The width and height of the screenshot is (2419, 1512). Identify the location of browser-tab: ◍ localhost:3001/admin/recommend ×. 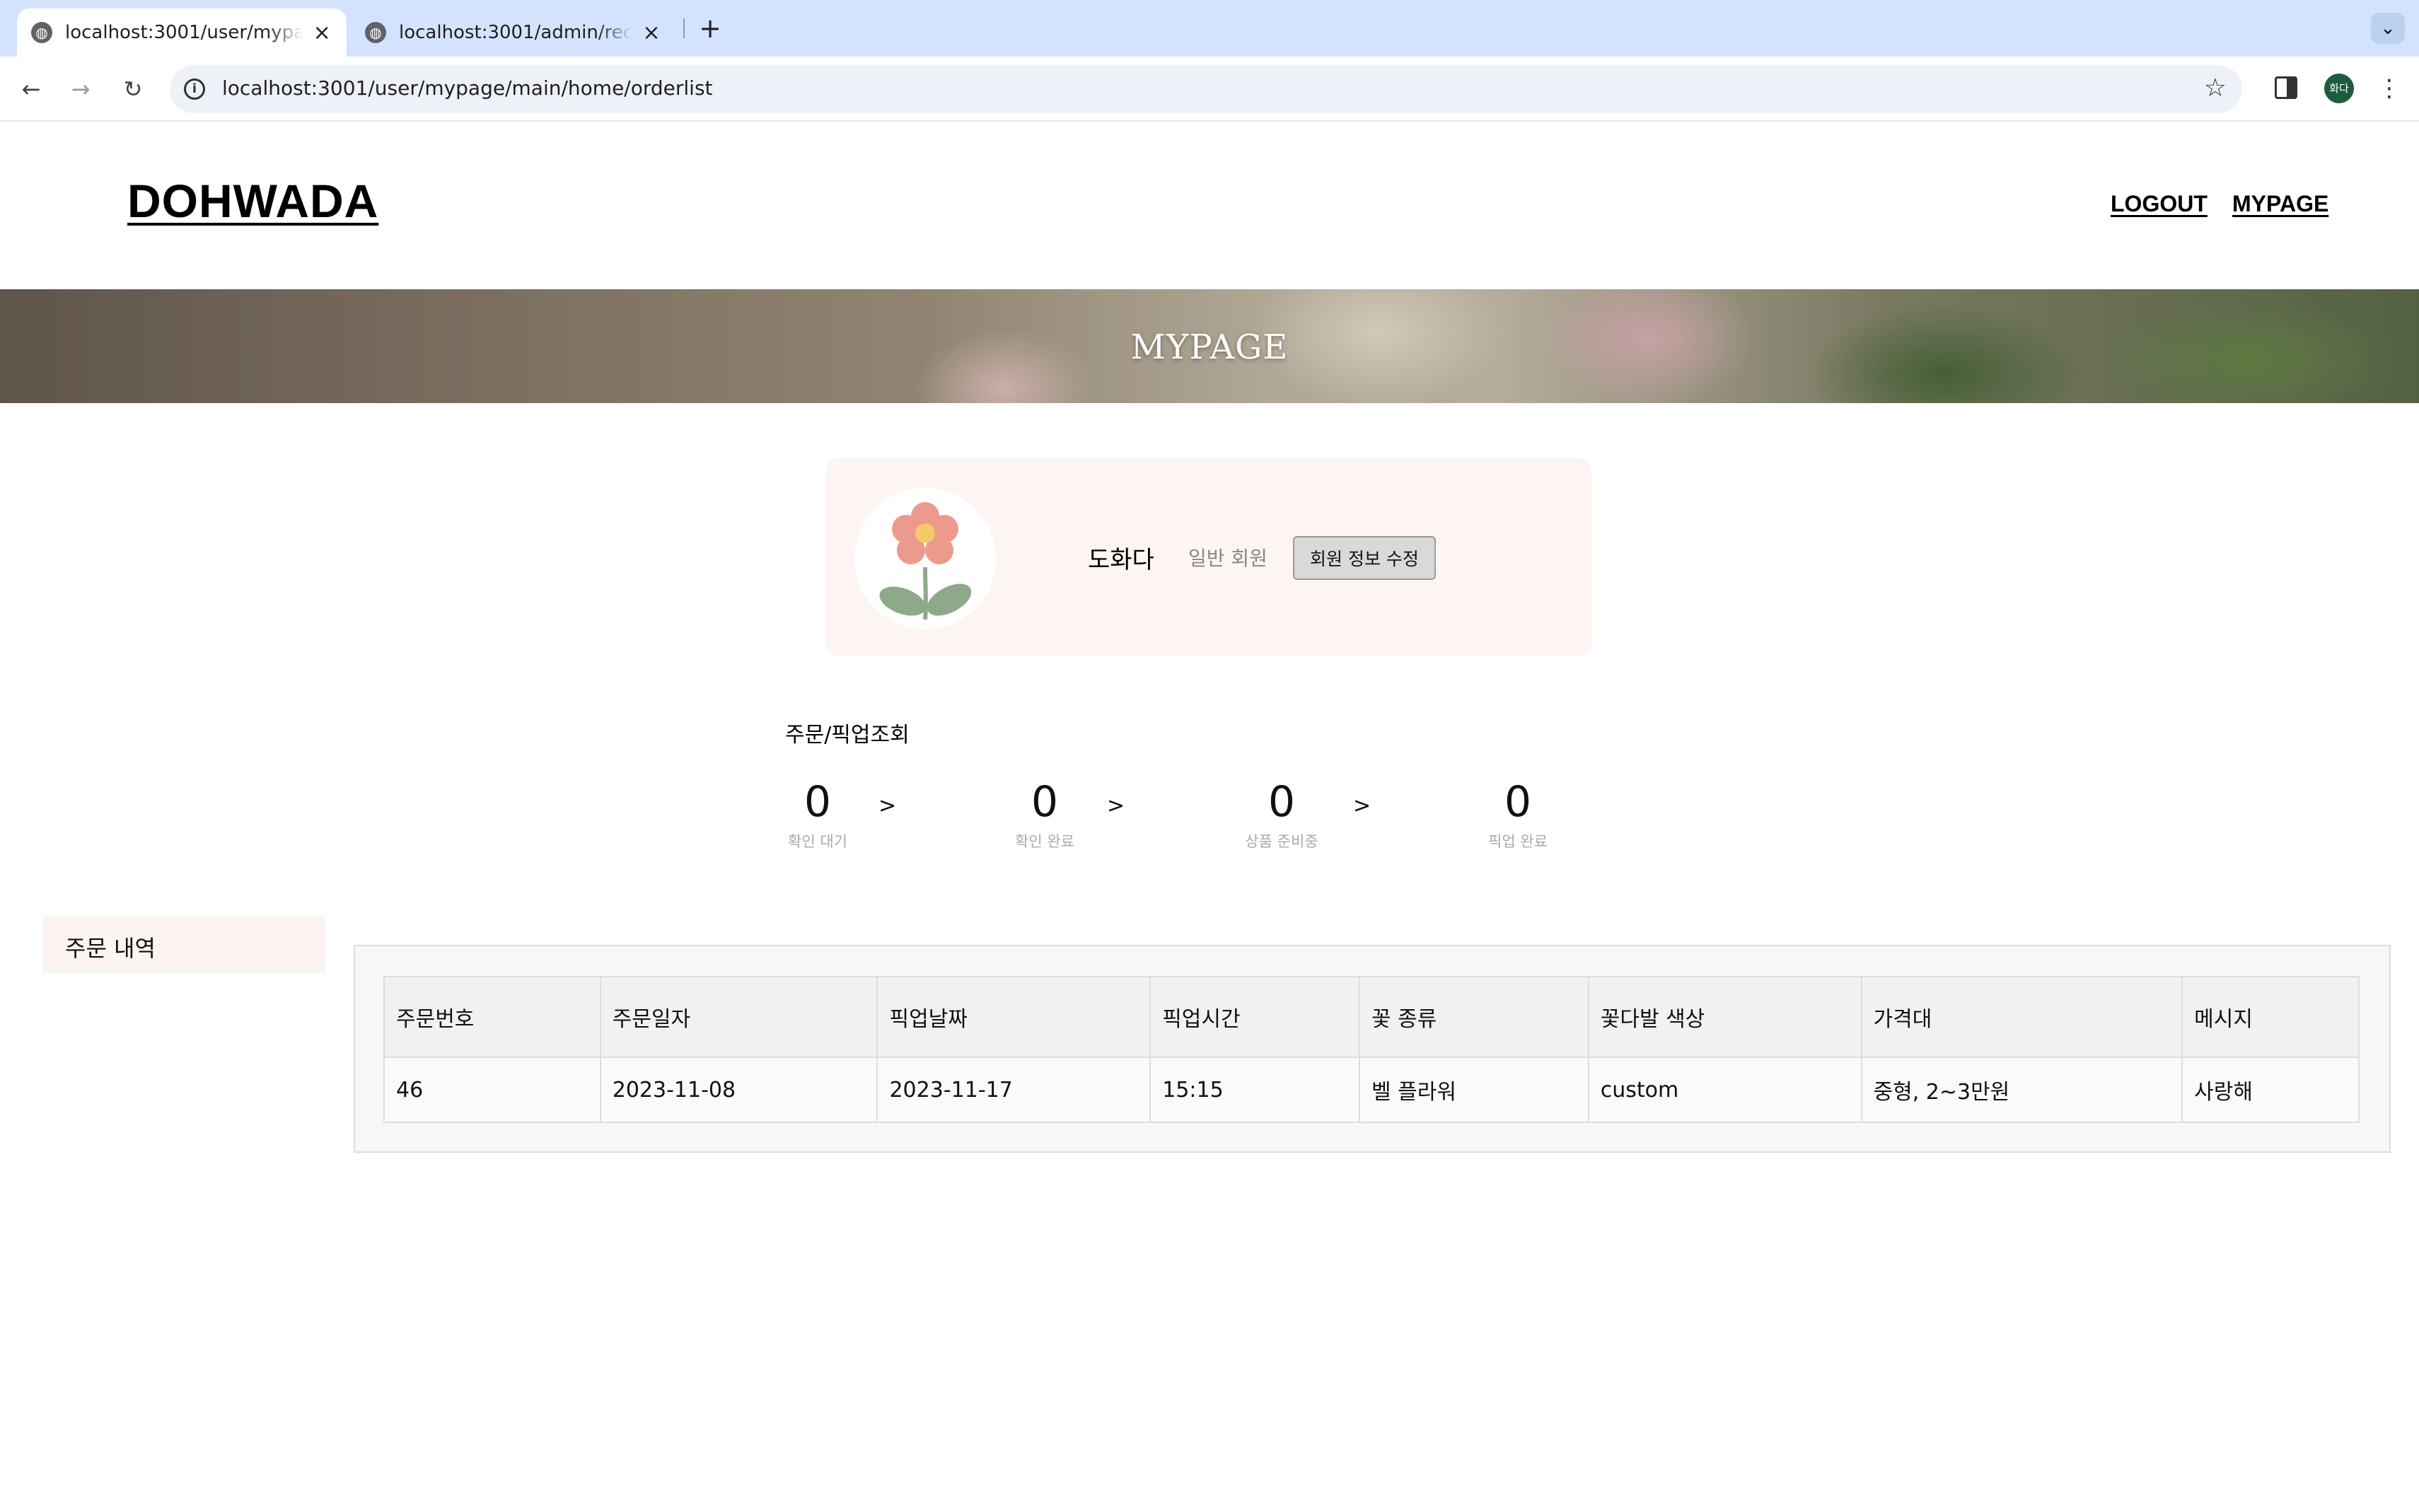
(516, 32).